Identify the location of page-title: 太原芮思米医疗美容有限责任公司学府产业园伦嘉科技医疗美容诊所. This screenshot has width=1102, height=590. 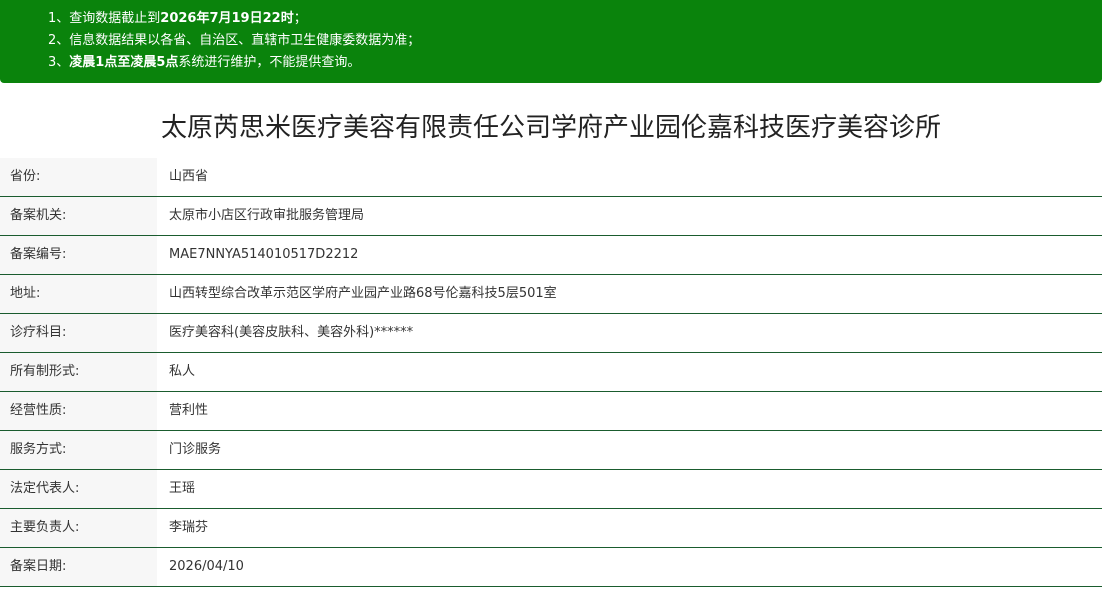
(550, 128).